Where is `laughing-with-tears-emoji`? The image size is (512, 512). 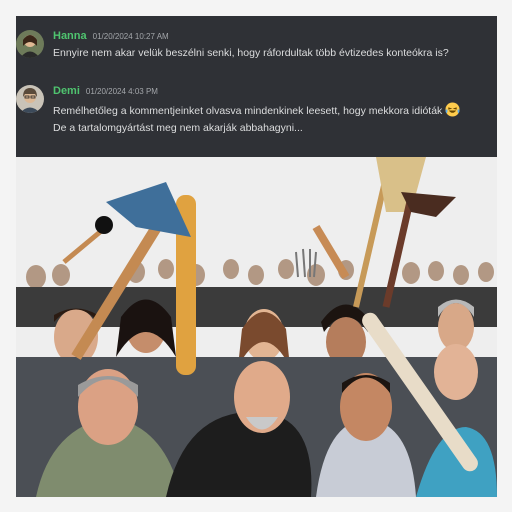 laughing-with-tears-emoji is located at coordinates (452, 111).